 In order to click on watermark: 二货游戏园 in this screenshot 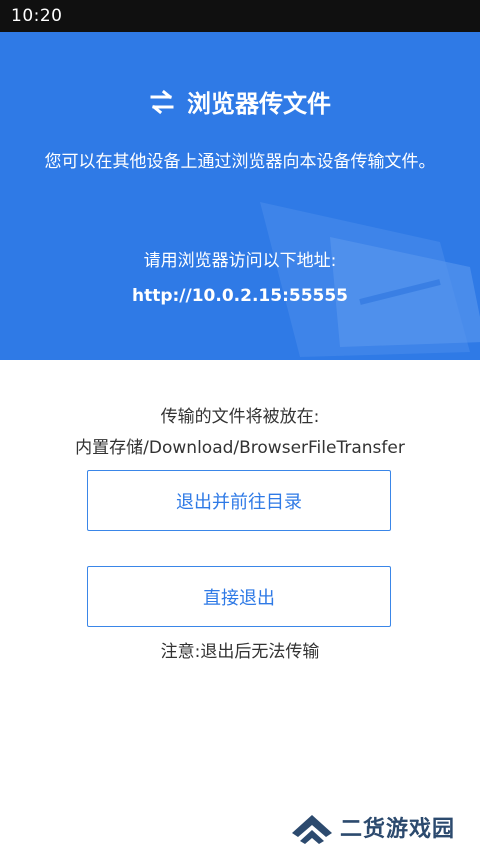, I will do `click(385, 827)`.